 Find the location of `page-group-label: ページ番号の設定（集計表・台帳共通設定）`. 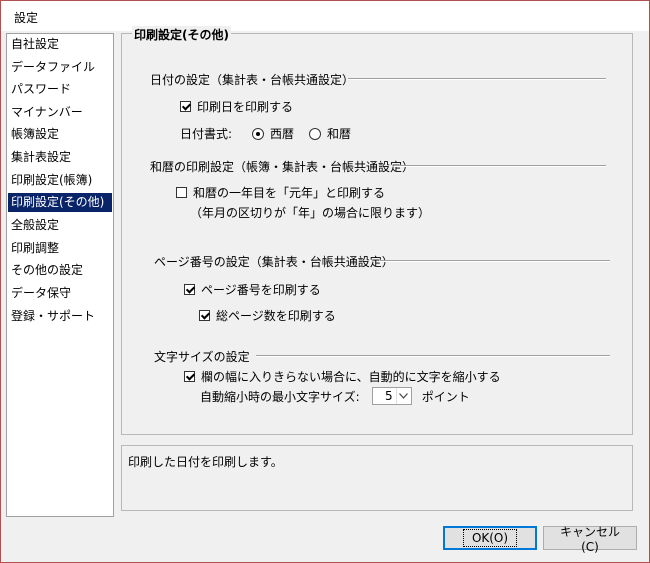

page-group-label: ページ番号の設定（集計表・台帳共通設定） is located at coordinates (274, 262).